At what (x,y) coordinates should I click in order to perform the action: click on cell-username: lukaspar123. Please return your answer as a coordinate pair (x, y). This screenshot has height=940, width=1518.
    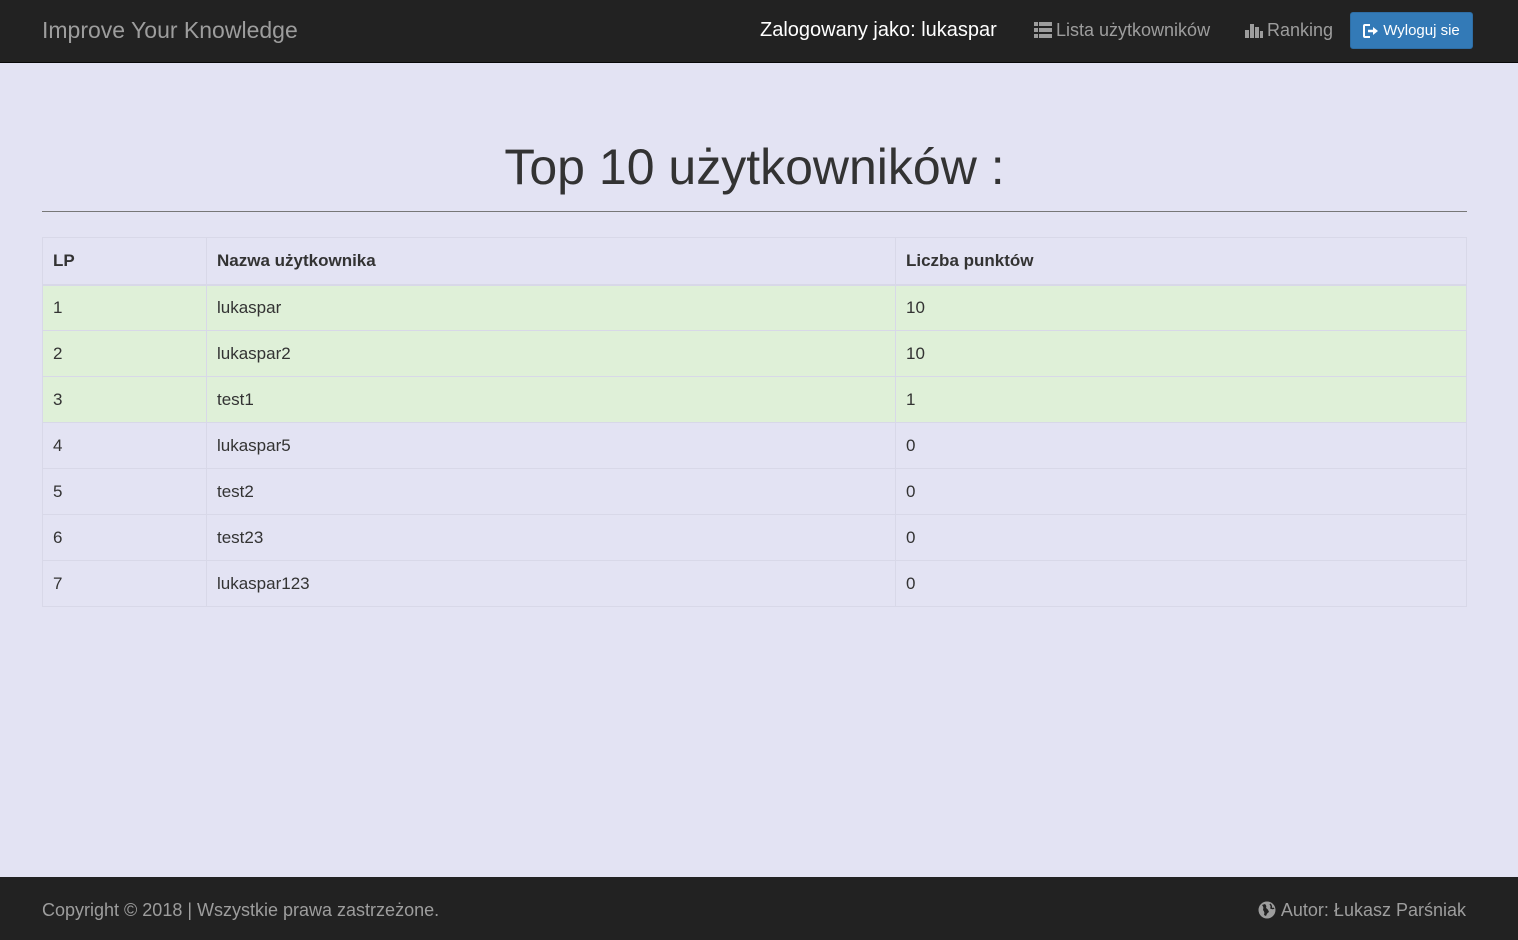
    Looking at the image, I should click on (551, 583).